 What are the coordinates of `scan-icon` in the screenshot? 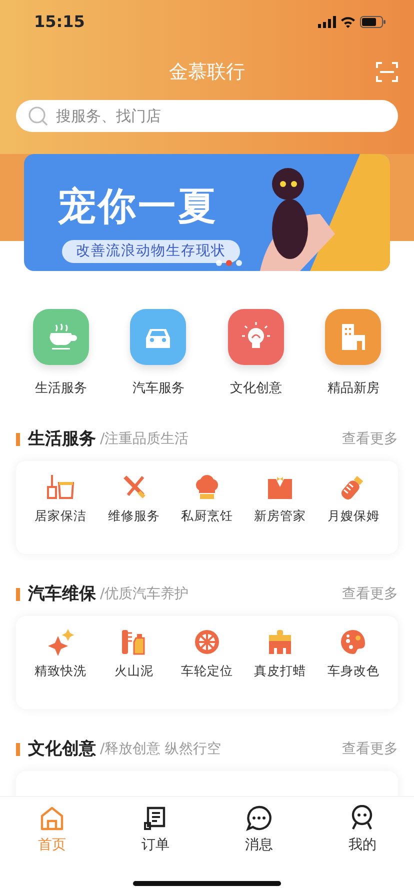 It's located at (387, 72).